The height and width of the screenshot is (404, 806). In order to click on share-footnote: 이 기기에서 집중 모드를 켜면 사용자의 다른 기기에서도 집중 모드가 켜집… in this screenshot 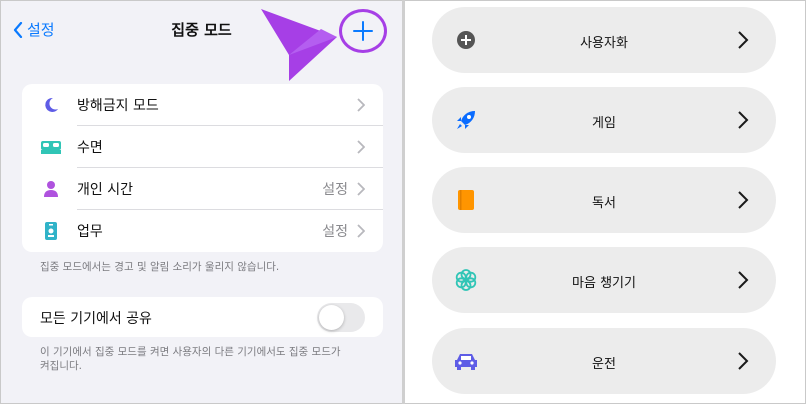, I will do `click(190, 359)`.